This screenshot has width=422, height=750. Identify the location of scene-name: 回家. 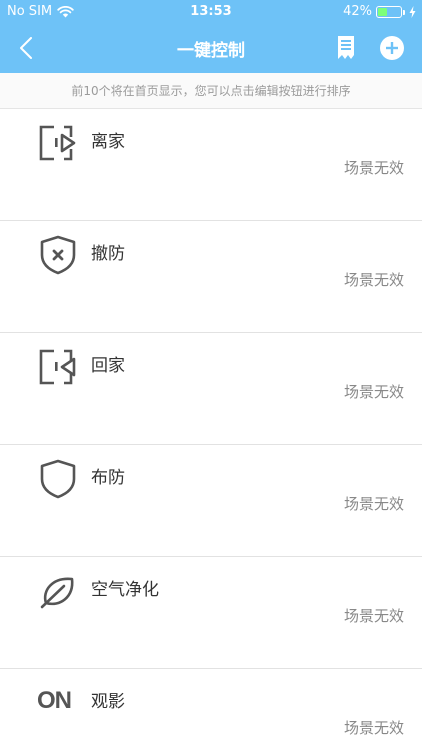
(108, 366).